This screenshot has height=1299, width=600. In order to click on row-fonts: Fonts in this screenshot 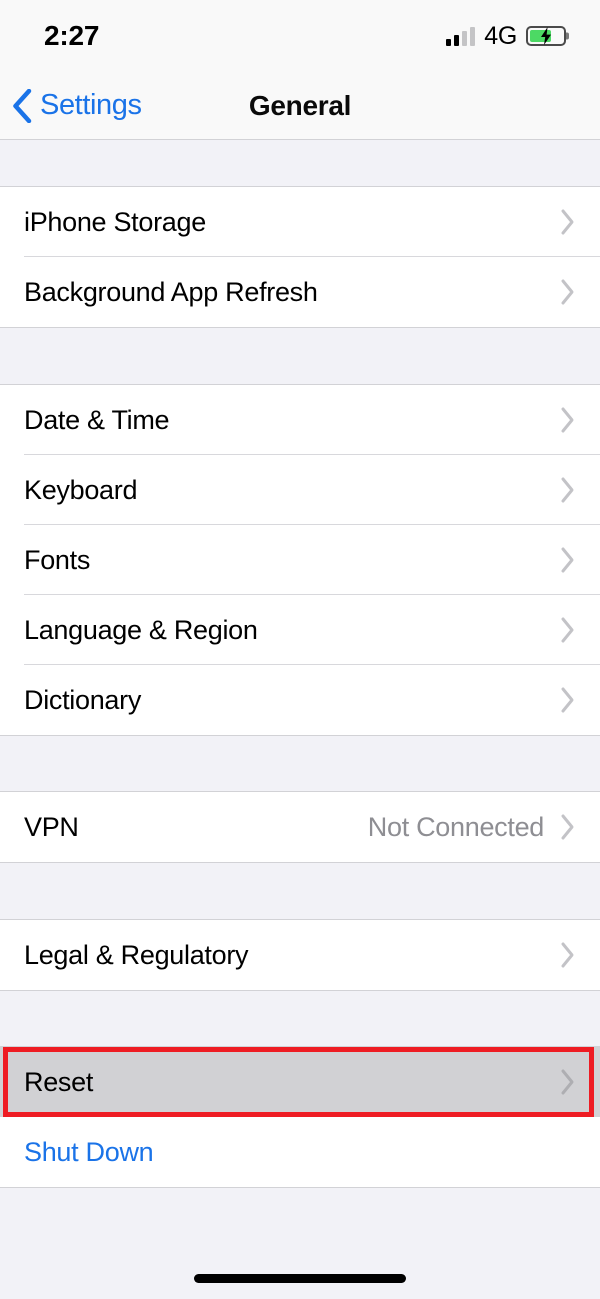, I will do `click(300, 560)`.